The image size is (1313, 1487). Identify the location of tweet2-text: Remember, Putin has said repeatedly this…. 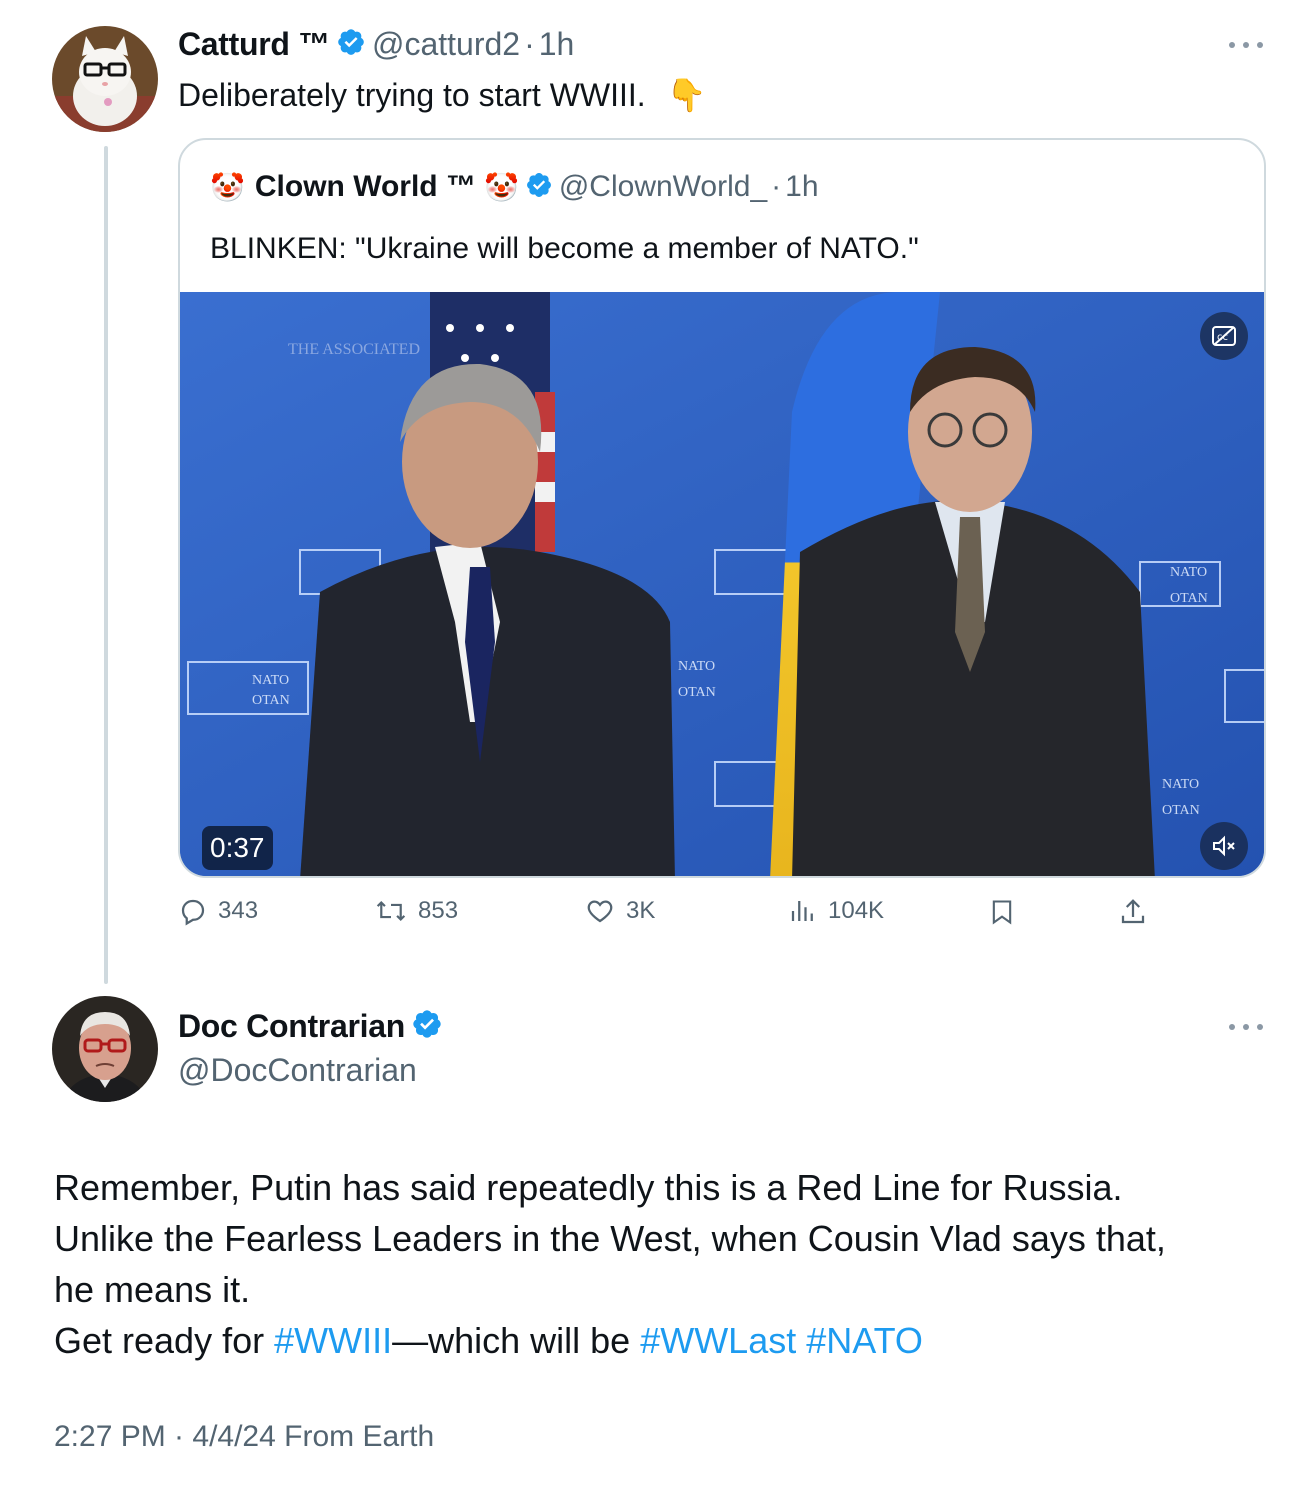
(669, 1264).